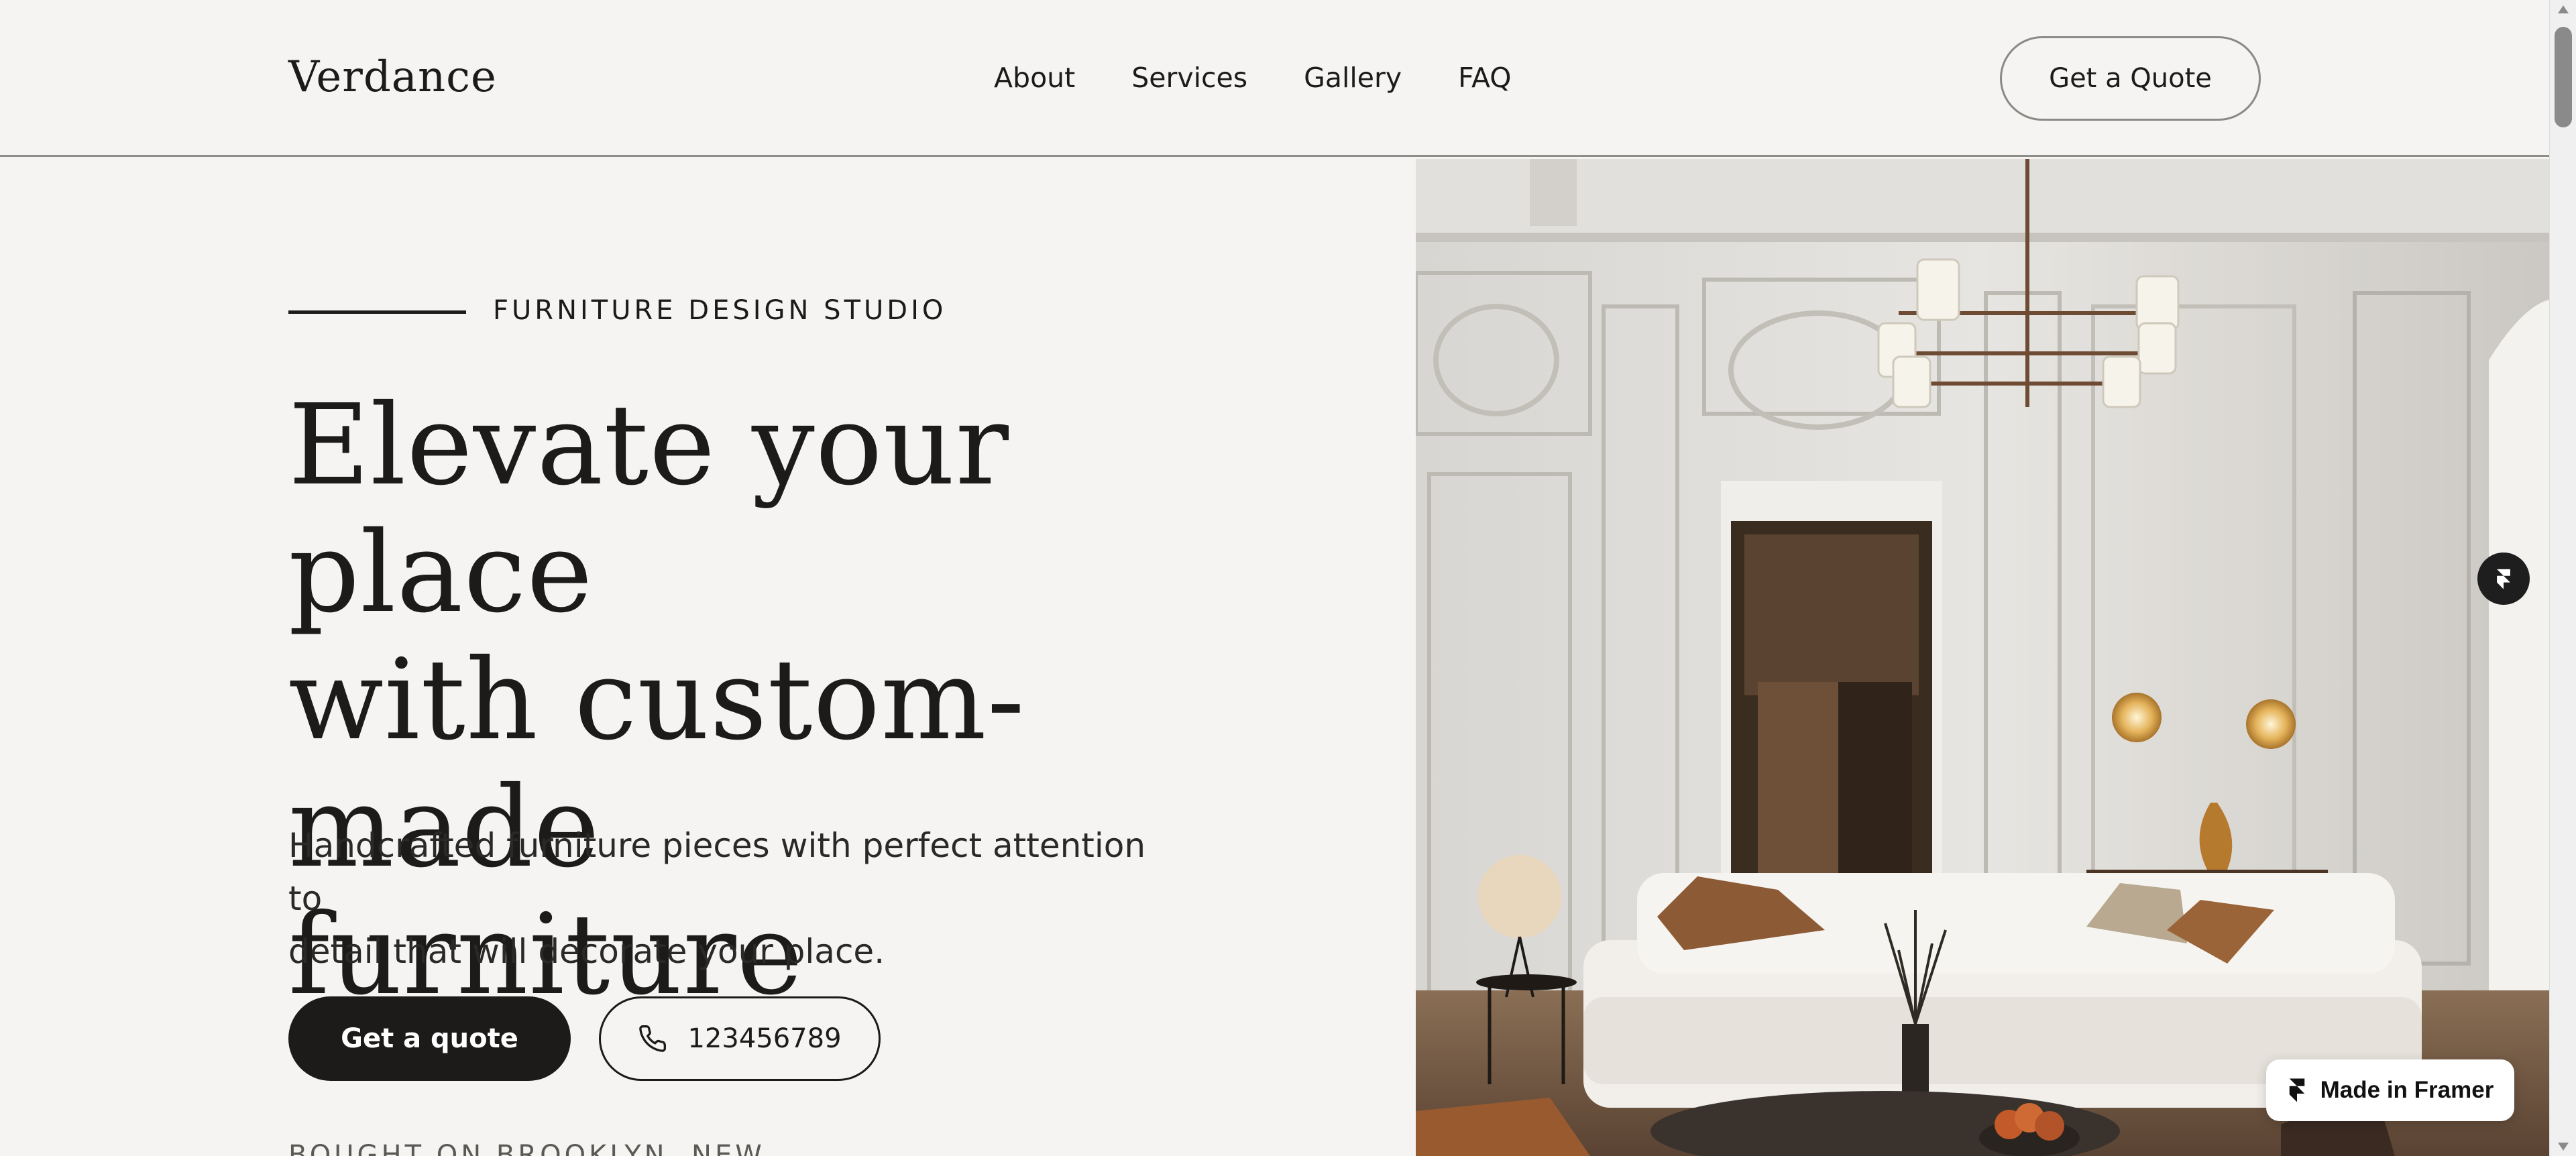 The width and height of the screenshot is (2576, 1156). Describe the element at coordinates (1034, 78) in the screenshot. I see `nav-about: About` at that location.